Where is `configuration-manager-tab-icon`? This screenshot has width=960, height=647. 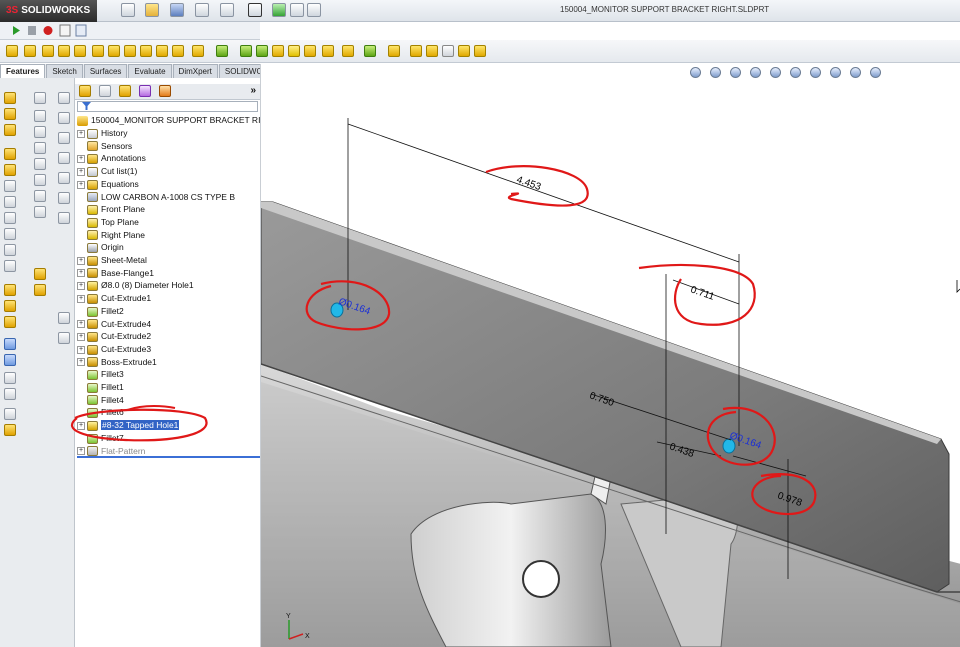 configuration-manager-tab-icon is located at coordinates (125, 91).